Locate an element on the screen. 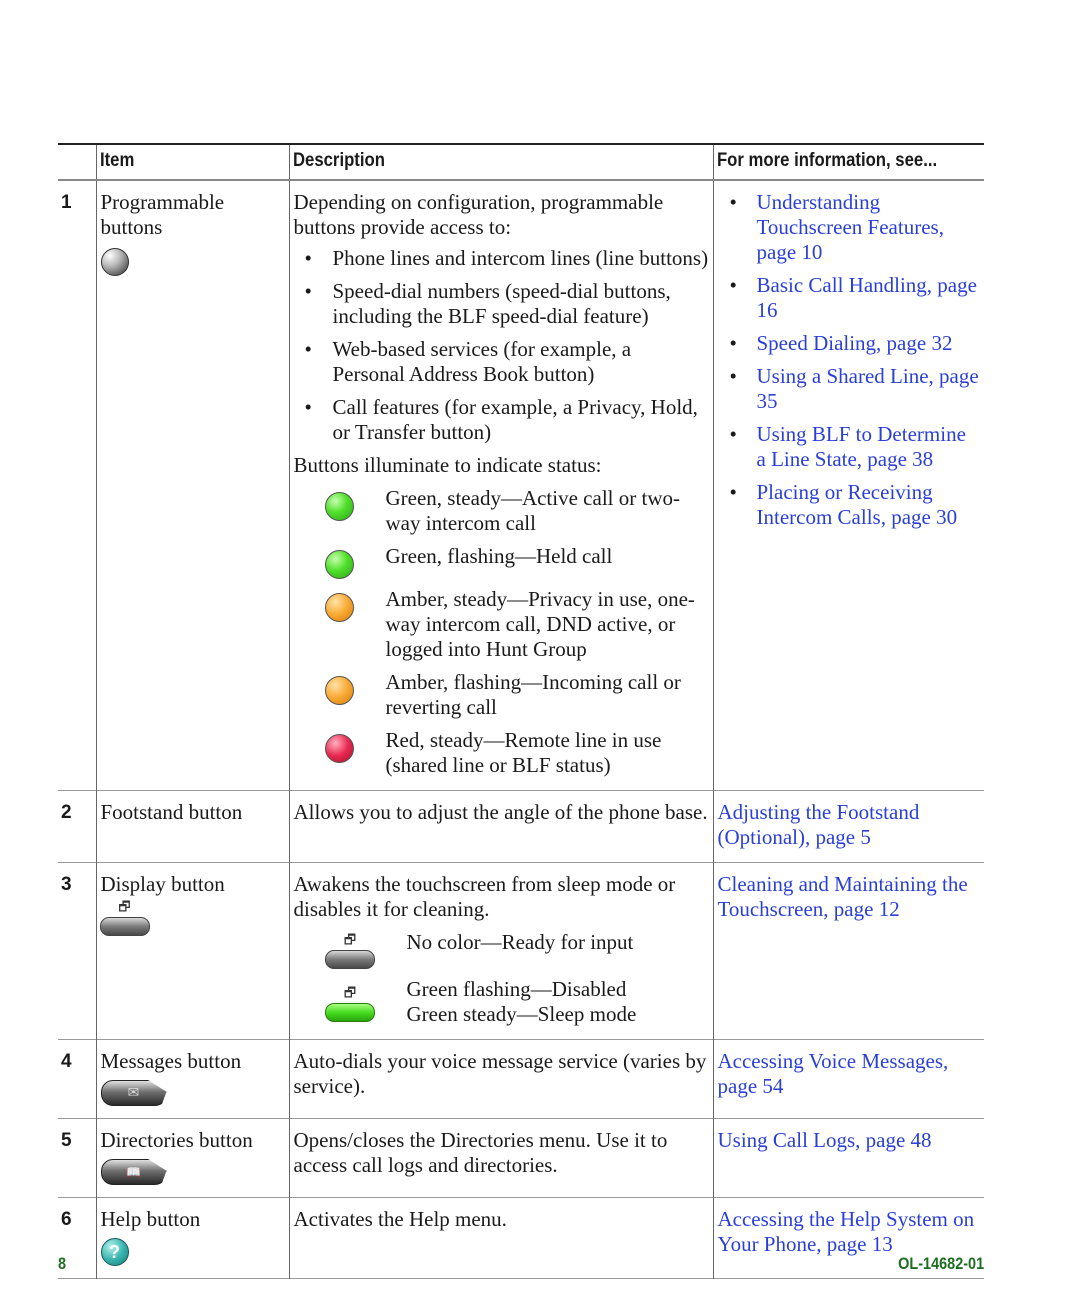 This screenshot has height=1311, width=1080. display-state-item: 🗗 No color—Ready for input is located at coordinates (501, 949).